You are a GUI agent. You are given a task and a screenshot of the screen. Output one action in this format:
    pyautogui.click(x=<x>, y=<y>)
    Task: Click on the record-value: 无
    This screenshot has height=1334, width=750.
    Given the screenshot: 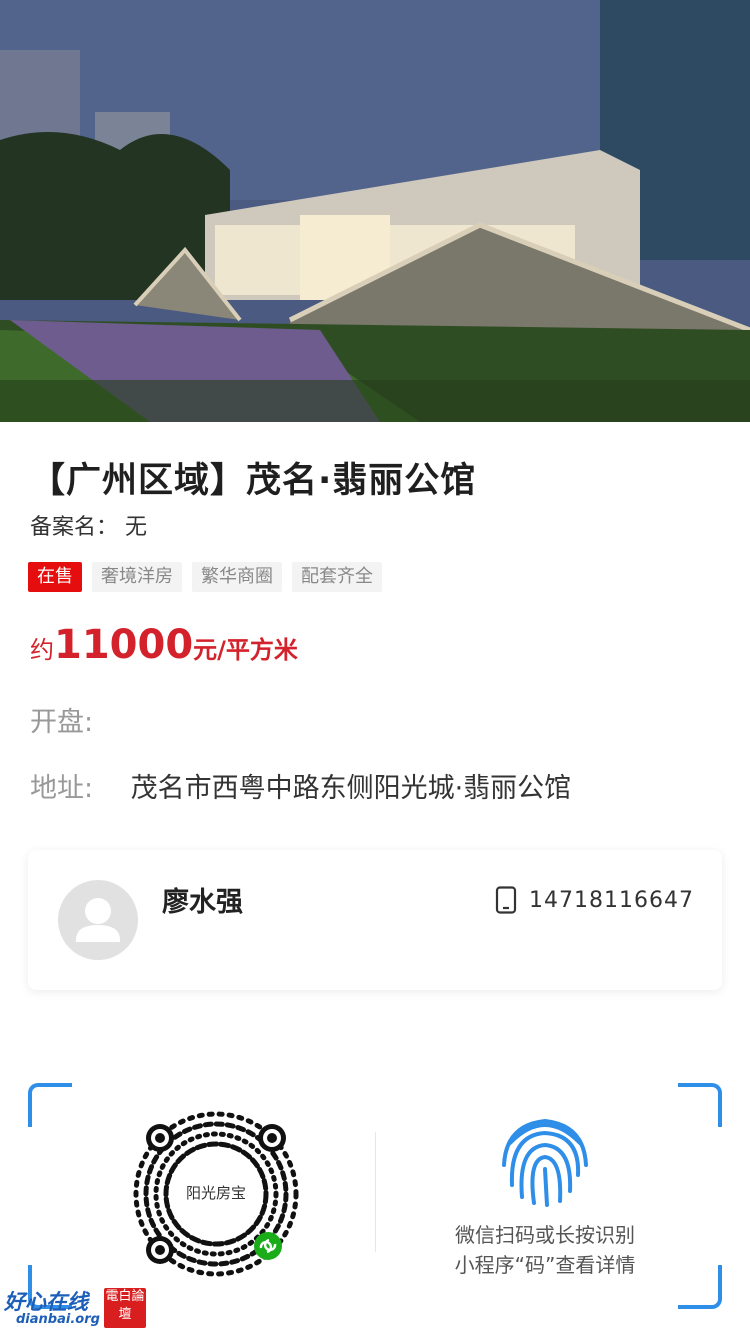 What is the action you would take?
    pyautogui.click(x=136, y=527)
    